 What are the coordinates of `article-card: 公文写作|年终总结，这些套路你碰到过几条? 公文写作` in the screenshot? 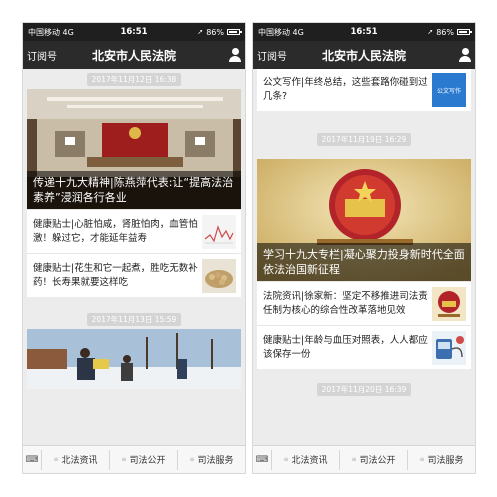 It's located at (364, 90).